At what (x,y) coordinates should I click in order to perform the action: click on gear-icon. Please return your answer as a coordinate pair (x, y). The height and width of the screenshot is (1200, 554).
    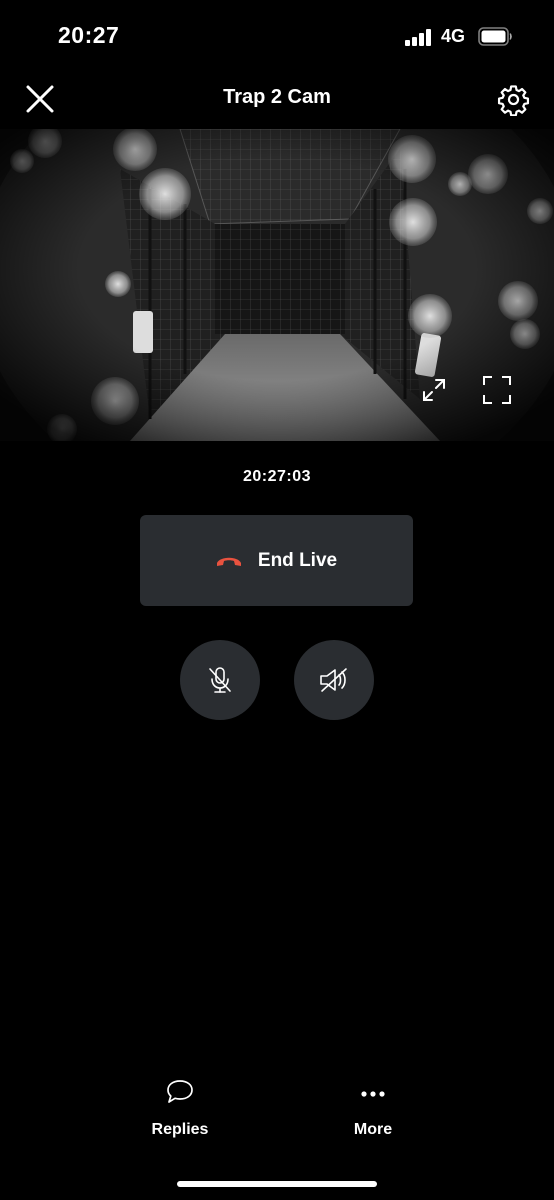
    Looking at the image, I should click on (513, 101).